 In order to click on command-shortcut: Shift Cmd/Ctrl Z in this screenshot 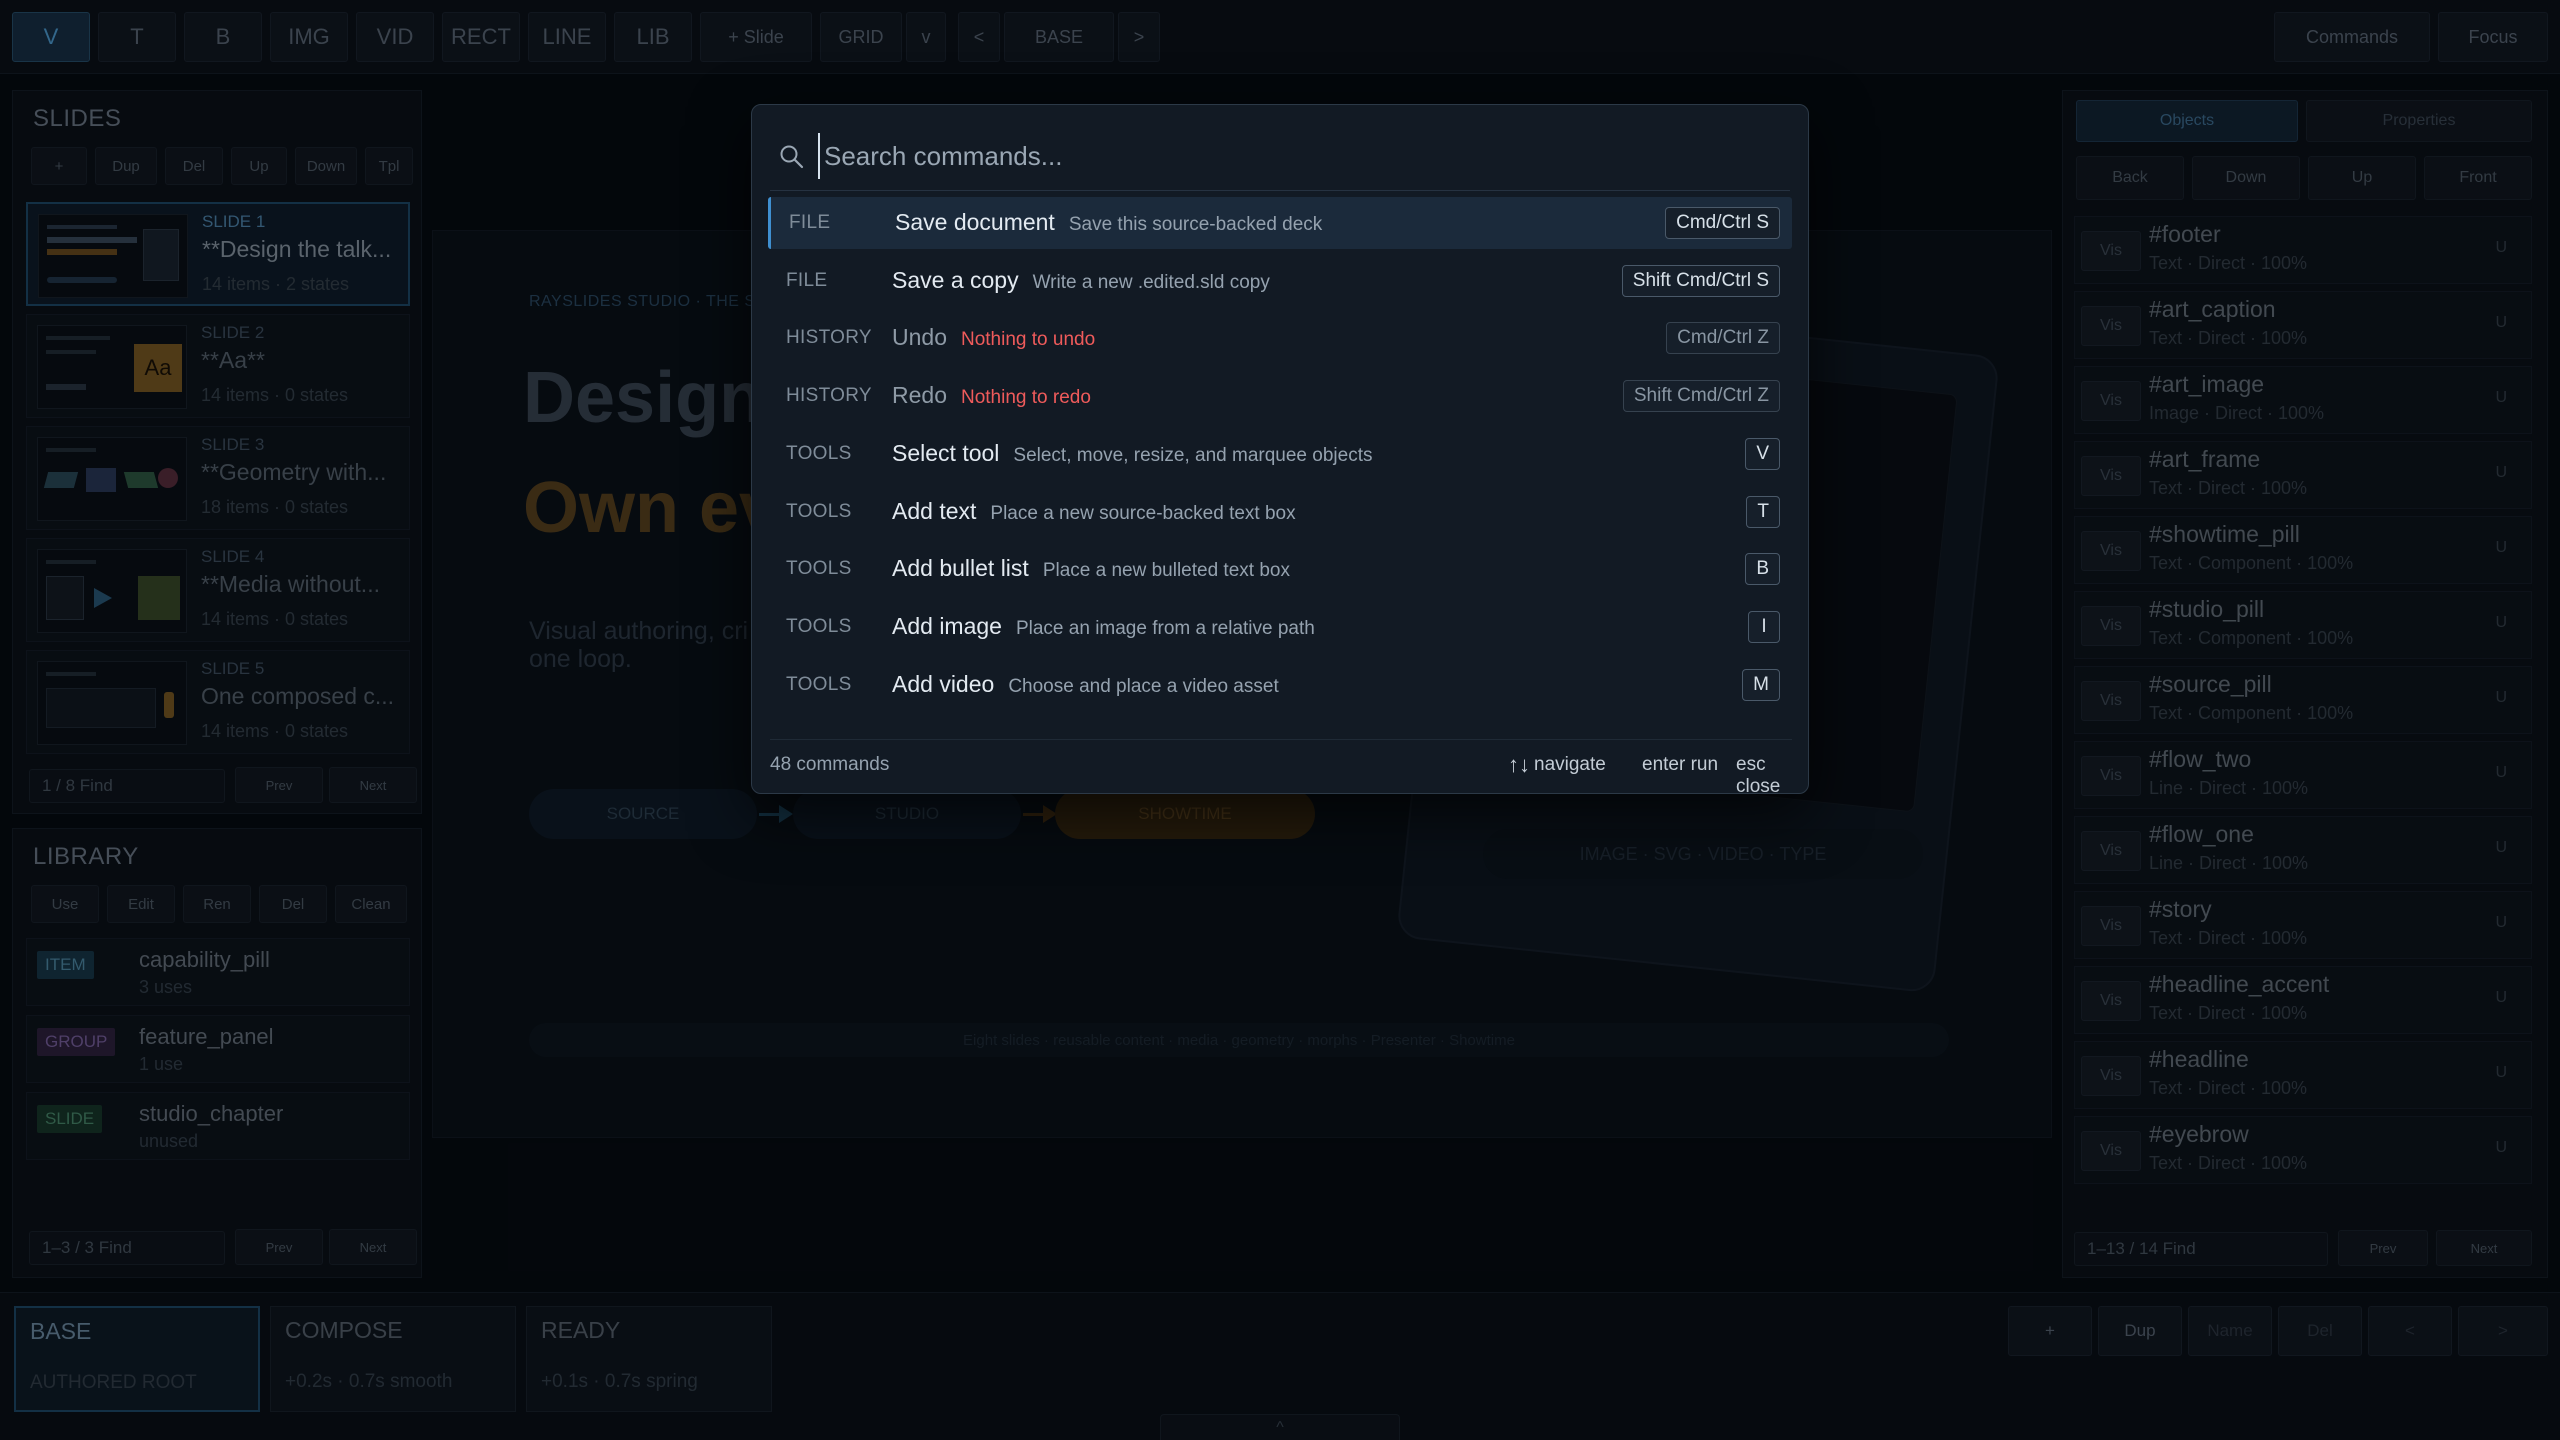, I will do `click(1701, 396)`.